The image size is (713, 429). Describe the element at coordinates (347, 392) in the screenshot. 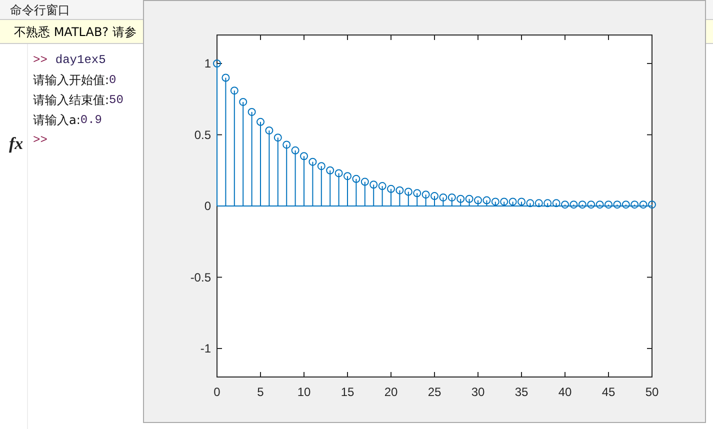

I see `tick-label: 15` at that location.